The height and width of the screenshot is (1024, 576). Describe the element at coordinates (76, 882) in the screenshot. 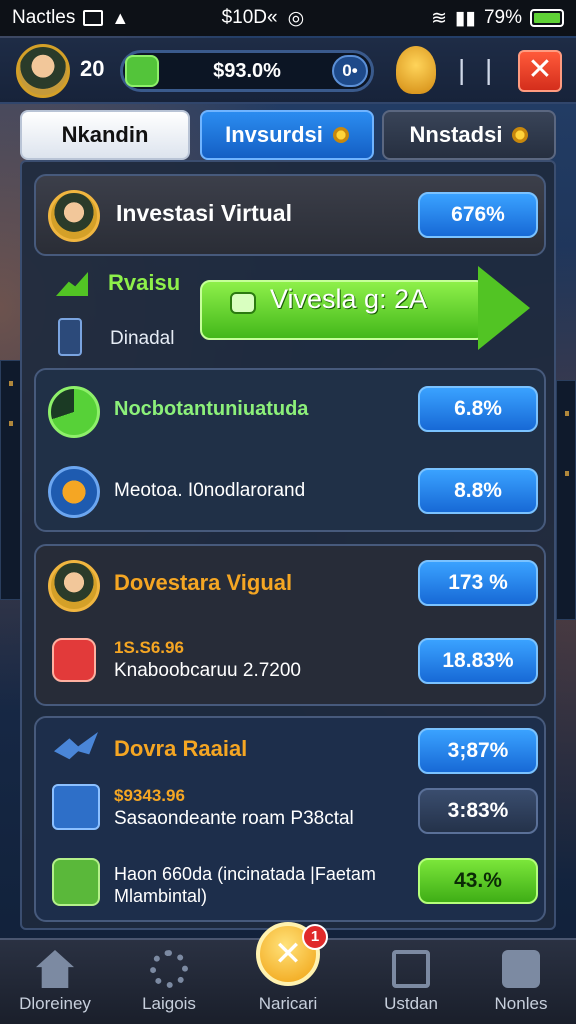

I see `money-bag-icon` at that location.